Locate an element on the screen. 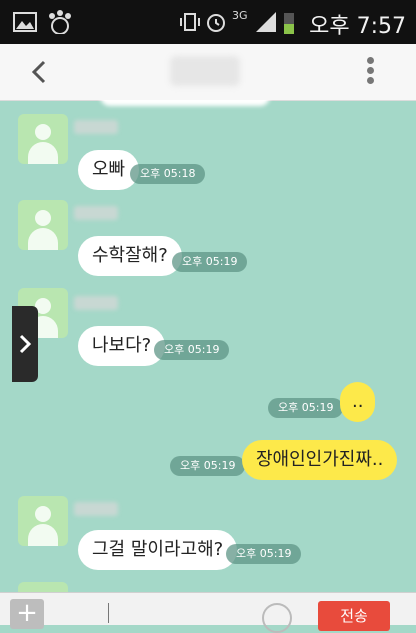 This screenshot has height=633, width=416. chevron-left-icon is located at coordinates (38, 72).